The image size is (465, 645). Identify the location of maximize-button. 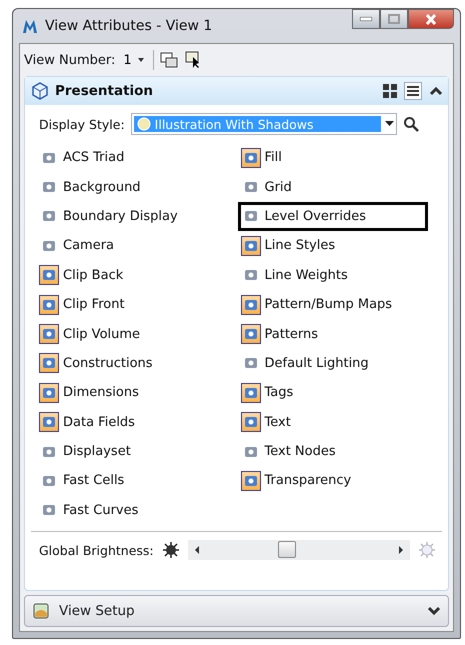
(394, 19).